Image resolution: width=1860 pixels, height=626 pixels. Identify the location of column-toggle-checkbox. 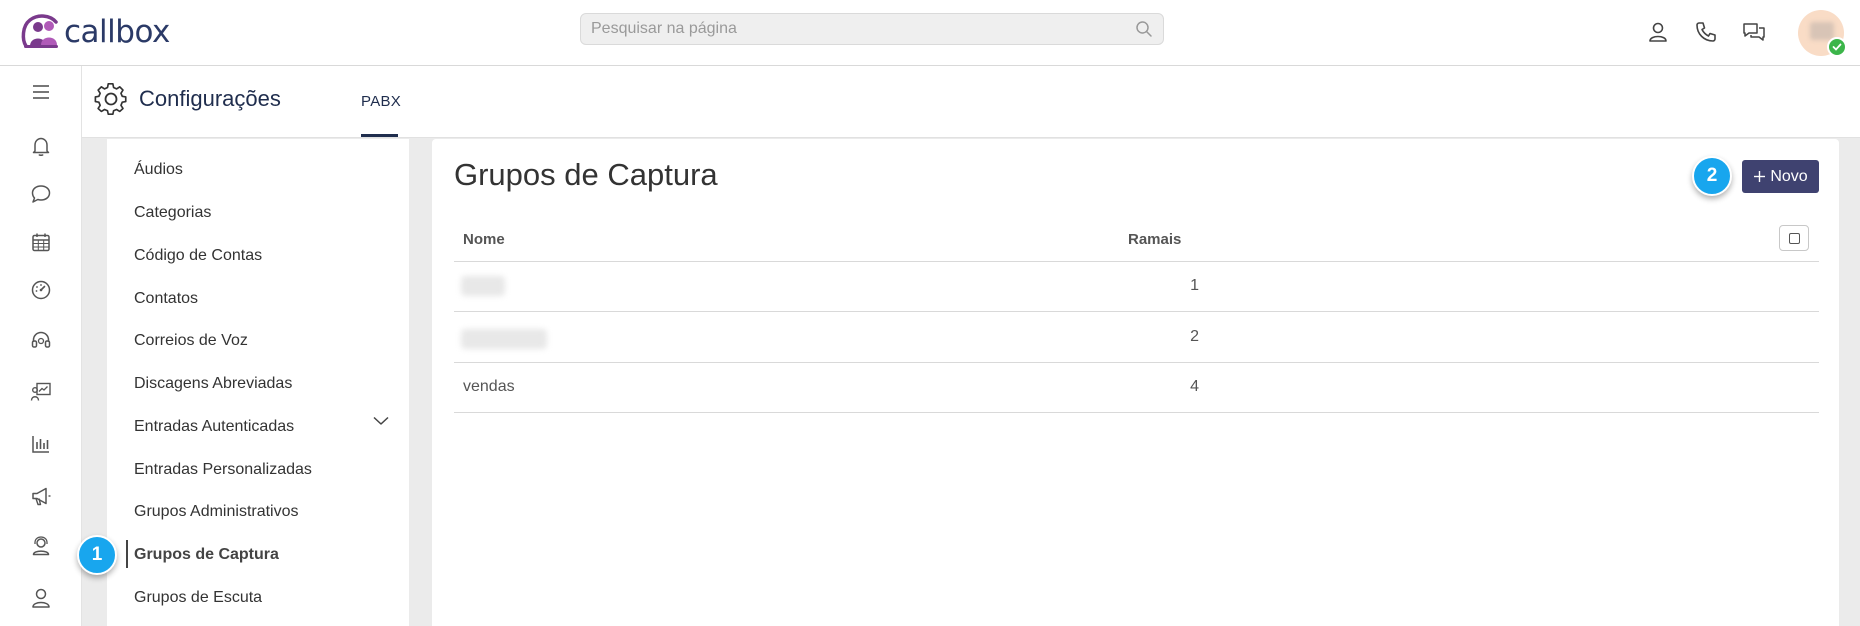
(1794, 238).